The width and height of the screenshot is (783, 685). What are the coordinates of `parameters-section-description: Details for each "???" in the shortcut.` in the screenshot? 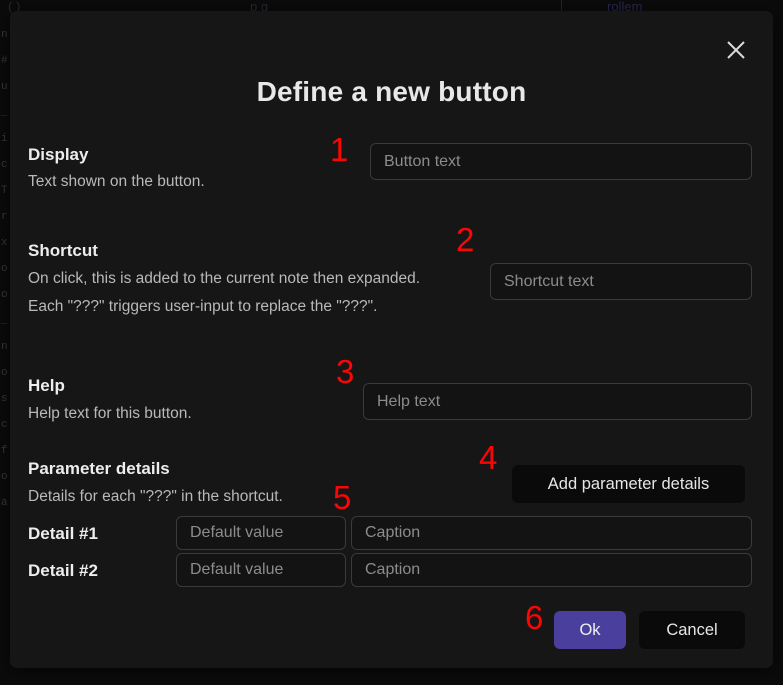 It's located at (155, 496).